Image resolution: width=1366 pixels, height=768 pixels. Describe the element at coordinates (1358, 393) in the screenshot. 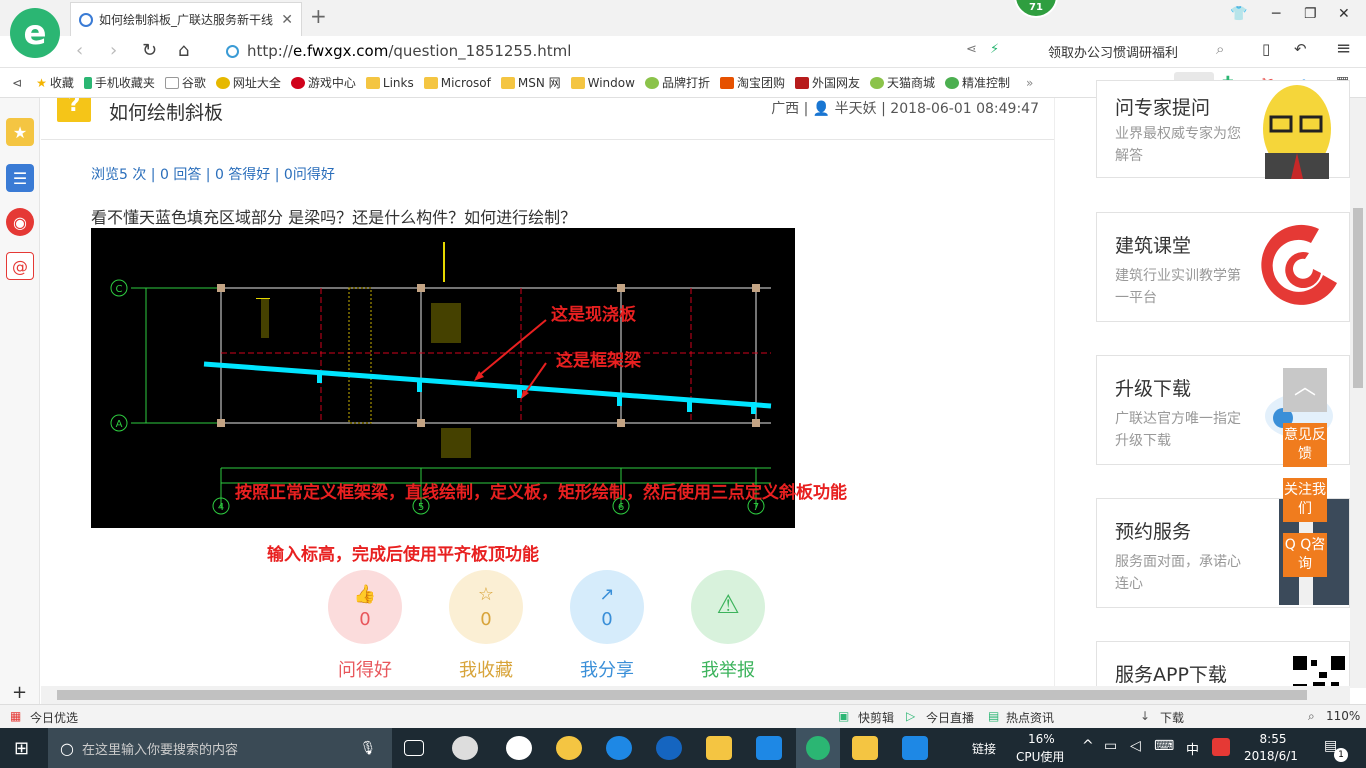

I see `vertical-scrollbar` at that location.